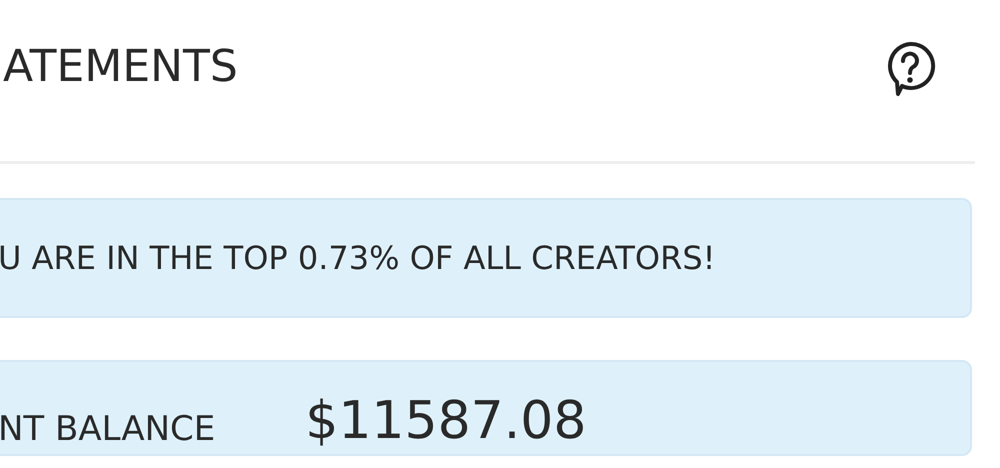 The width and height of the screenshot is (1000, 468). What do you see at coordinates (108, 430) in the screenshot?
I see `balance-label: NT BALANCE` at bounding box center [108, 430].